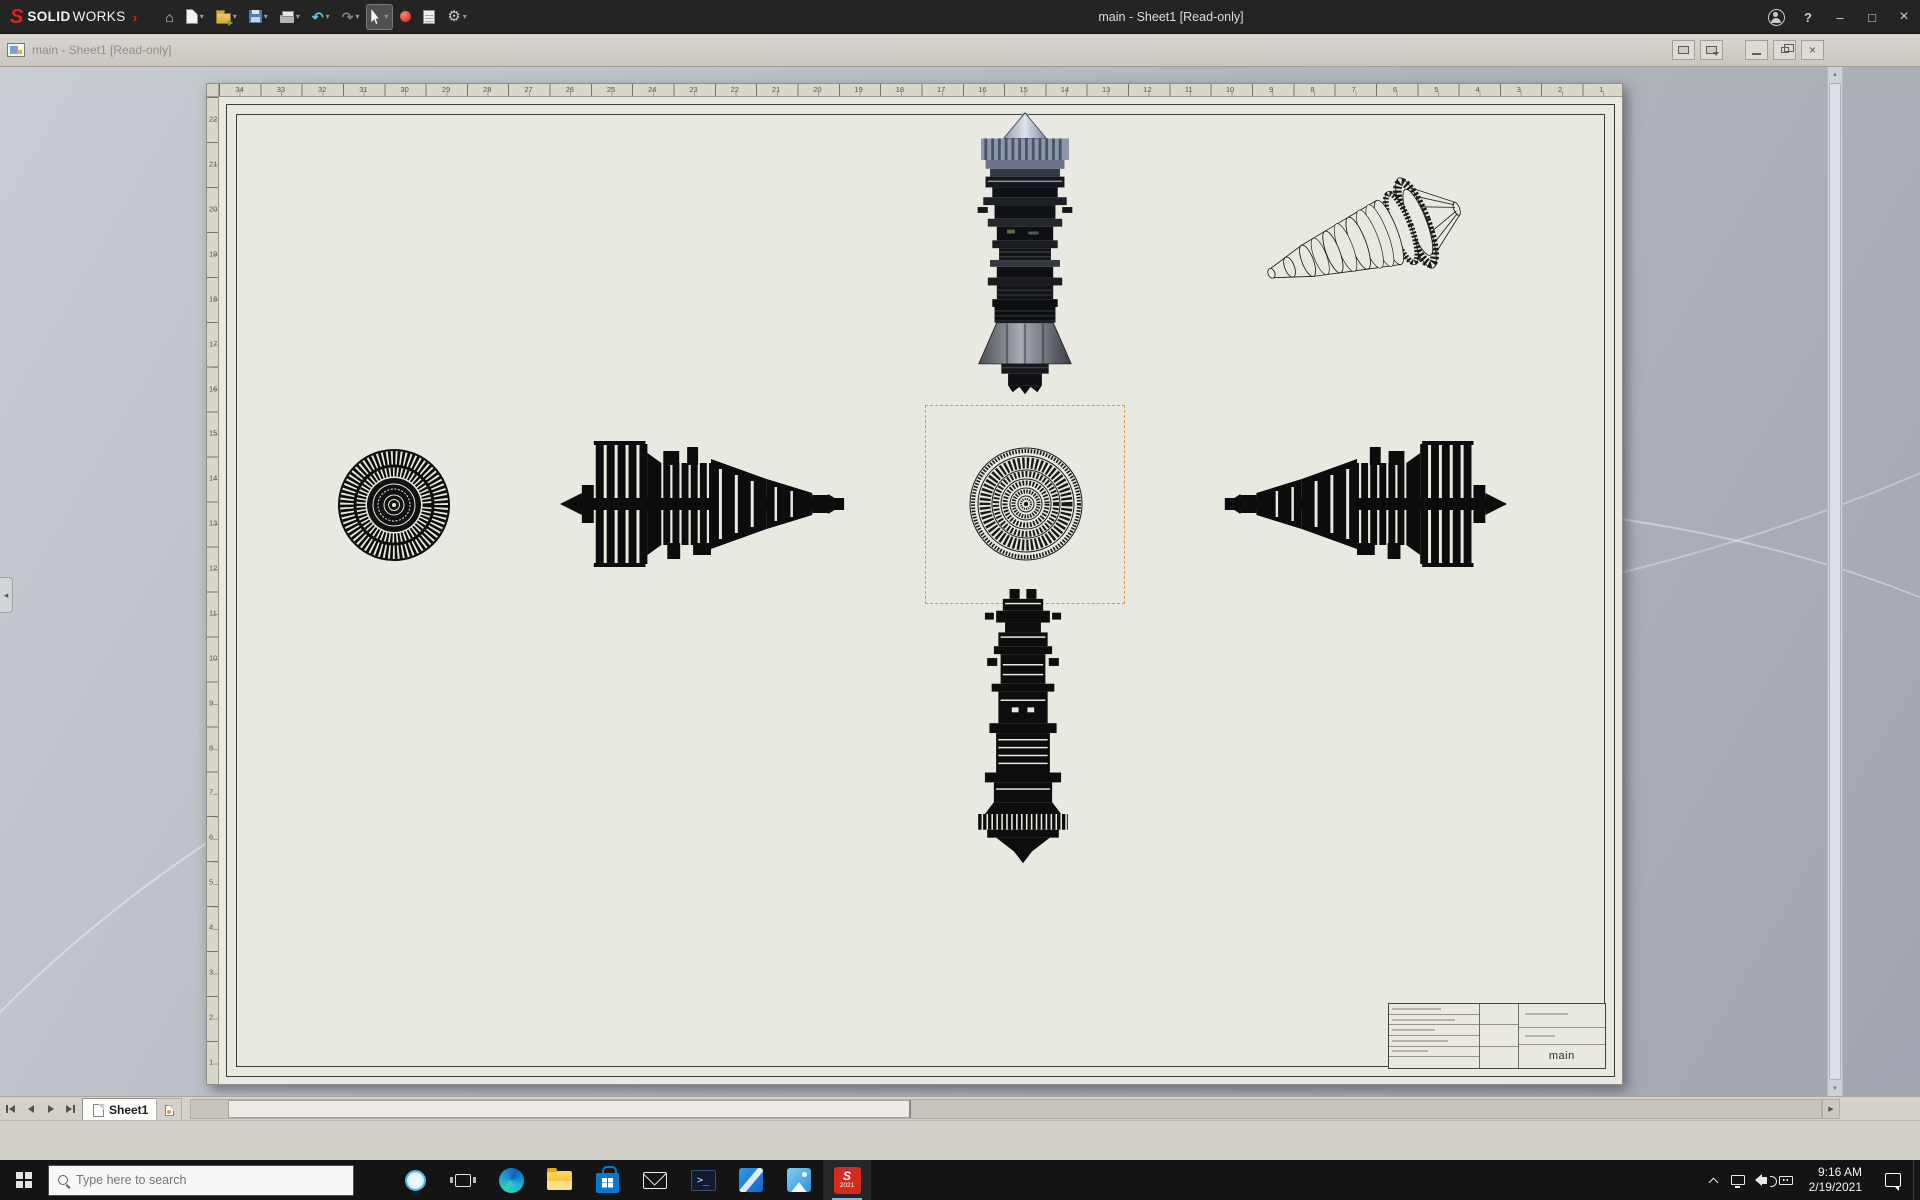  What do you see at coordinates (1808, 17) in the screenshot?
I see `help-button: ?` at bounding box center [1808, 17].